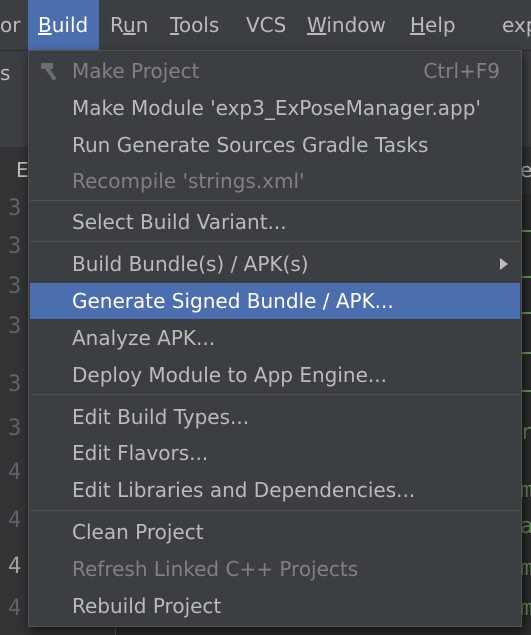  What do you see at coordinates (275, 606) in the screenshot?
I see `rebuild-project-item: Rebuild Project` at bounding box center [275, 606].